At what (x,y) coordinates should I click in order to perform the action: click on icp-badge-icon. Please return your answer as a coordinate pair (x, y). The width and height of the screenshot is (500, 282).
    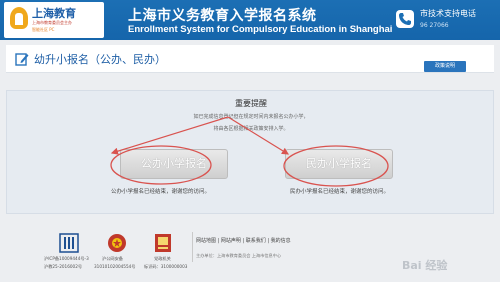
    Looking at the image, I should click on (69, 243).